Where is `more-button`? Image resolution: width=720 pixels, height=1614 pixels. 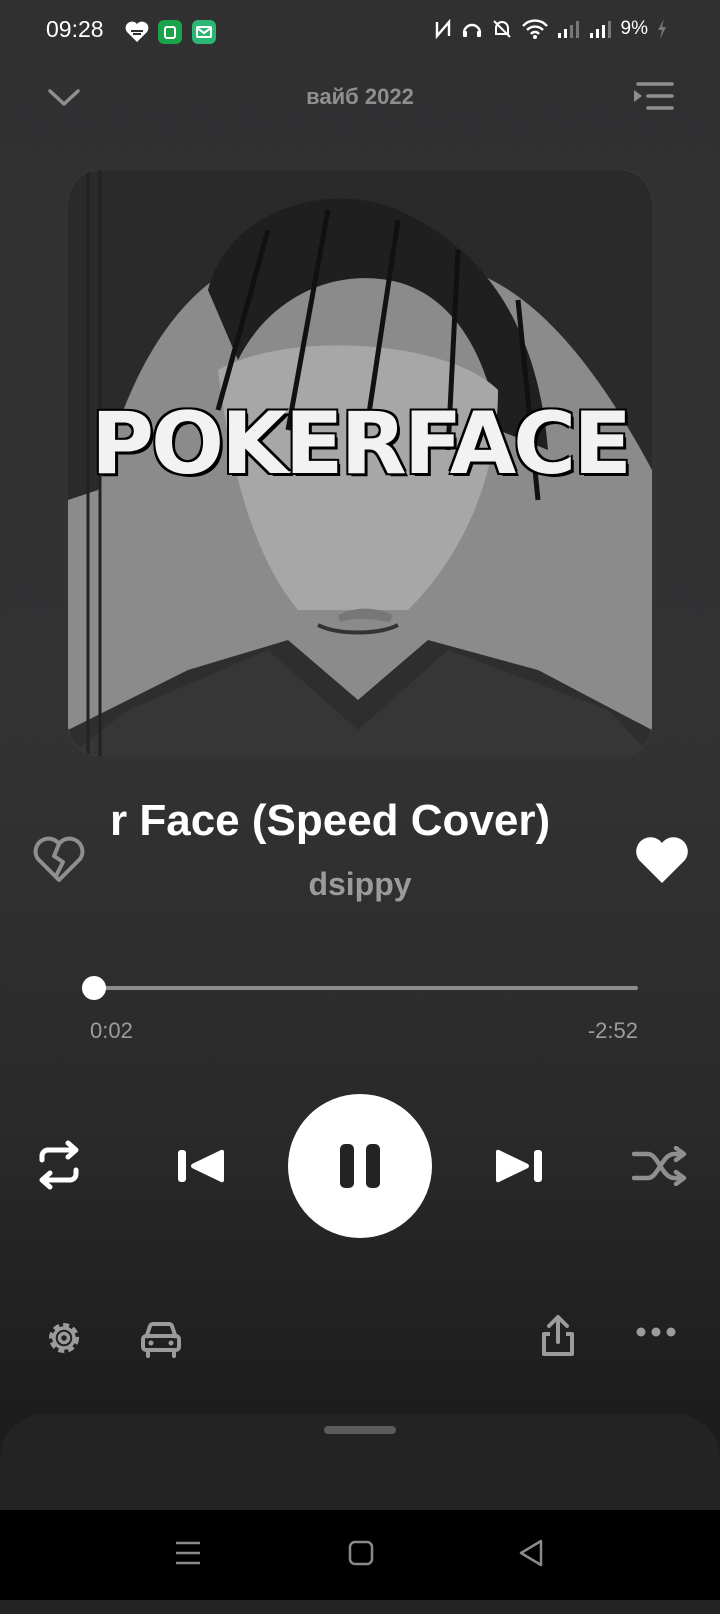
more-button is located at coordinates (656, 1332).